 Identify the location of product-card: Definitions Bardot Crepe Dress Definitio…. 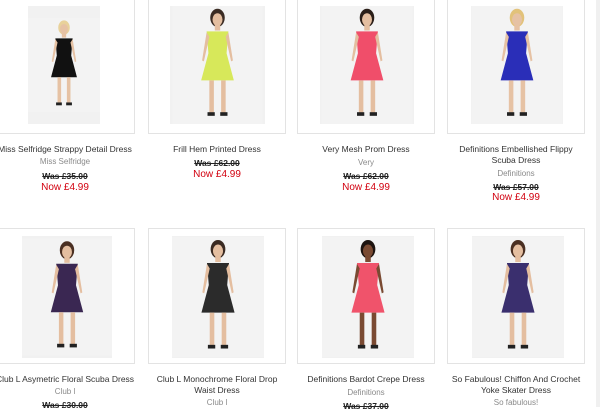
(372, 319).